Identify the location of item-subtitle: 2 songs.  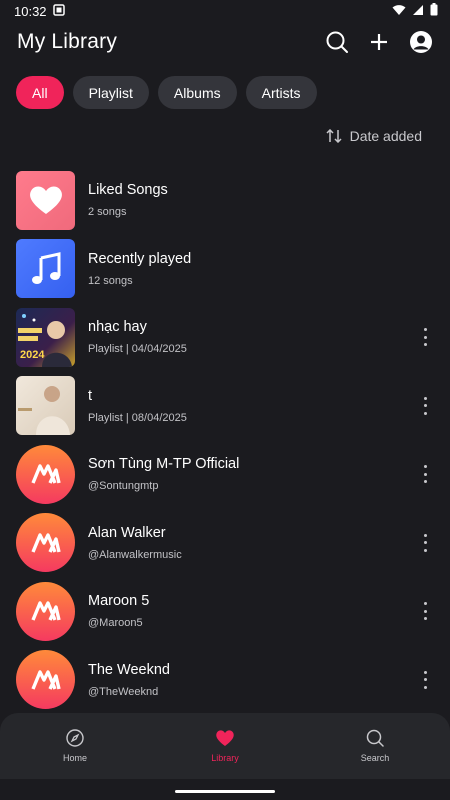
(107, 212).